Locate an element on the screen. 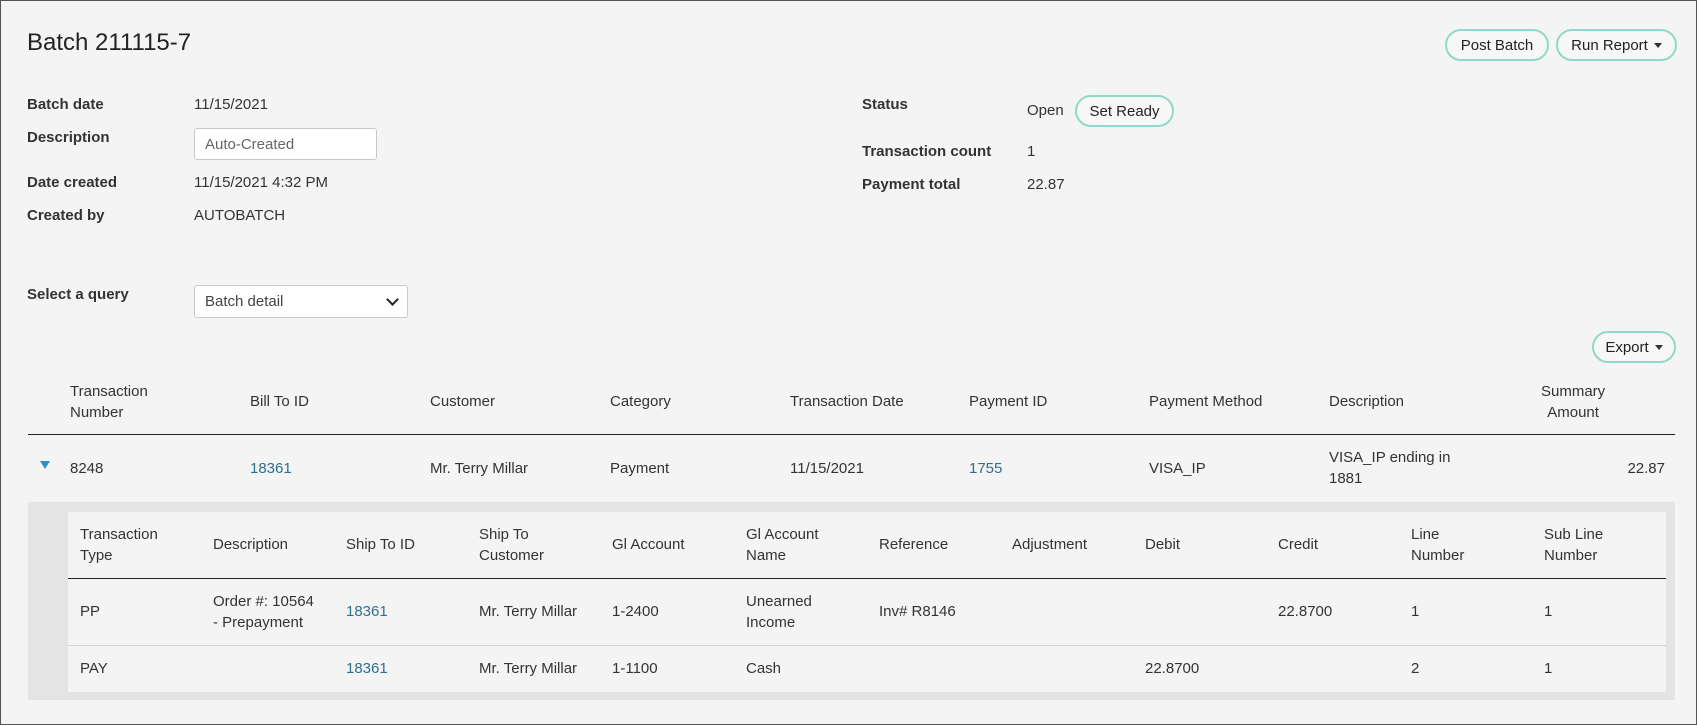 This screenshot has width=1697, height=725. transaction-count-label: Transaction count is located at coordinates (927, 151).